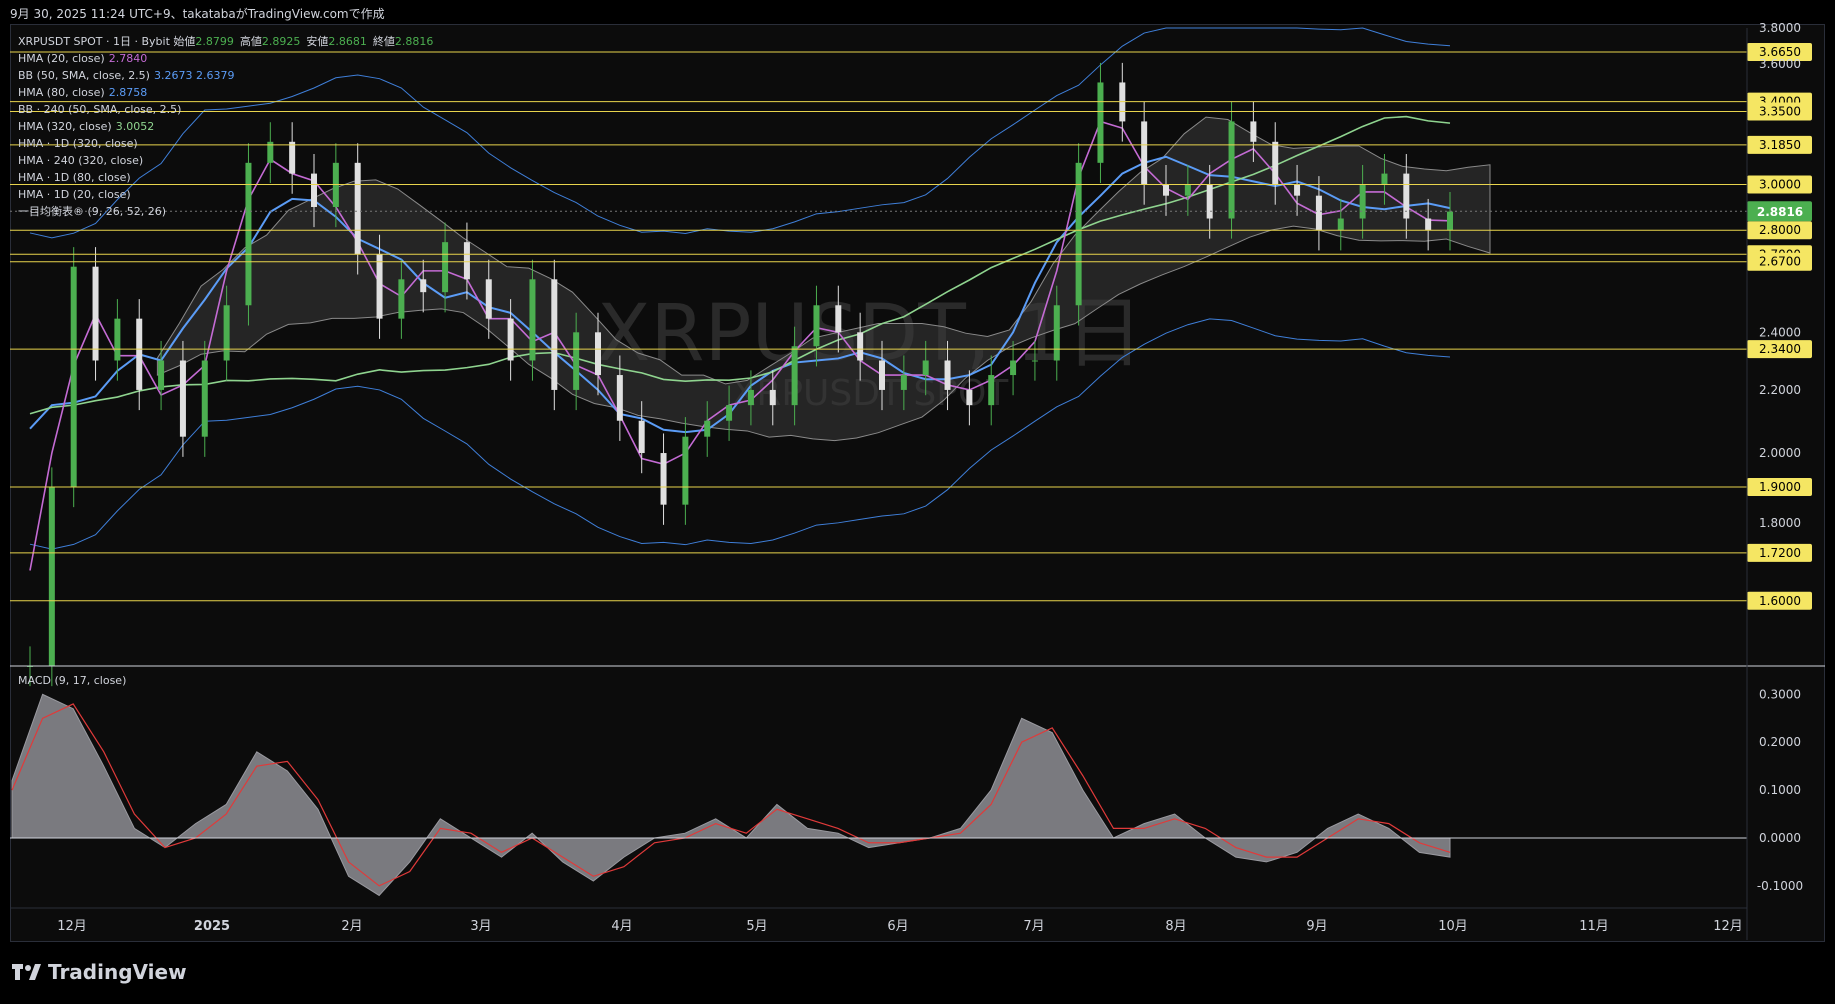 The image size is (1835, 1004). What do you see at coordinates (225, 75) in the screenshot?
I see `legend-item: BB (50, SMA, close, 2.5) 3.2673 2.6379` at bounding box center [225, 75].